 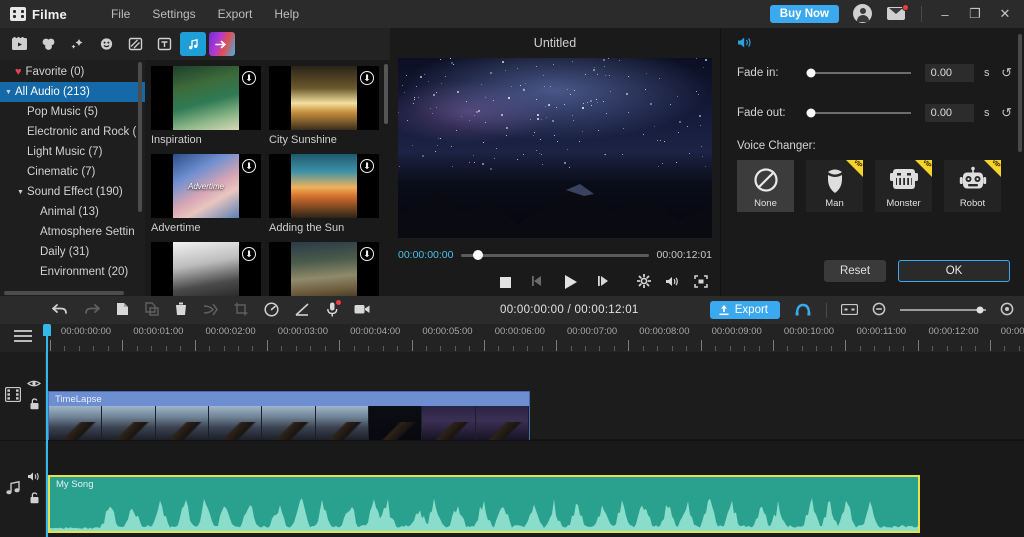 What do you see at coordinates (60, 310) in the screenshot?
I see `undo-icon` at bounding box center [60, 310].